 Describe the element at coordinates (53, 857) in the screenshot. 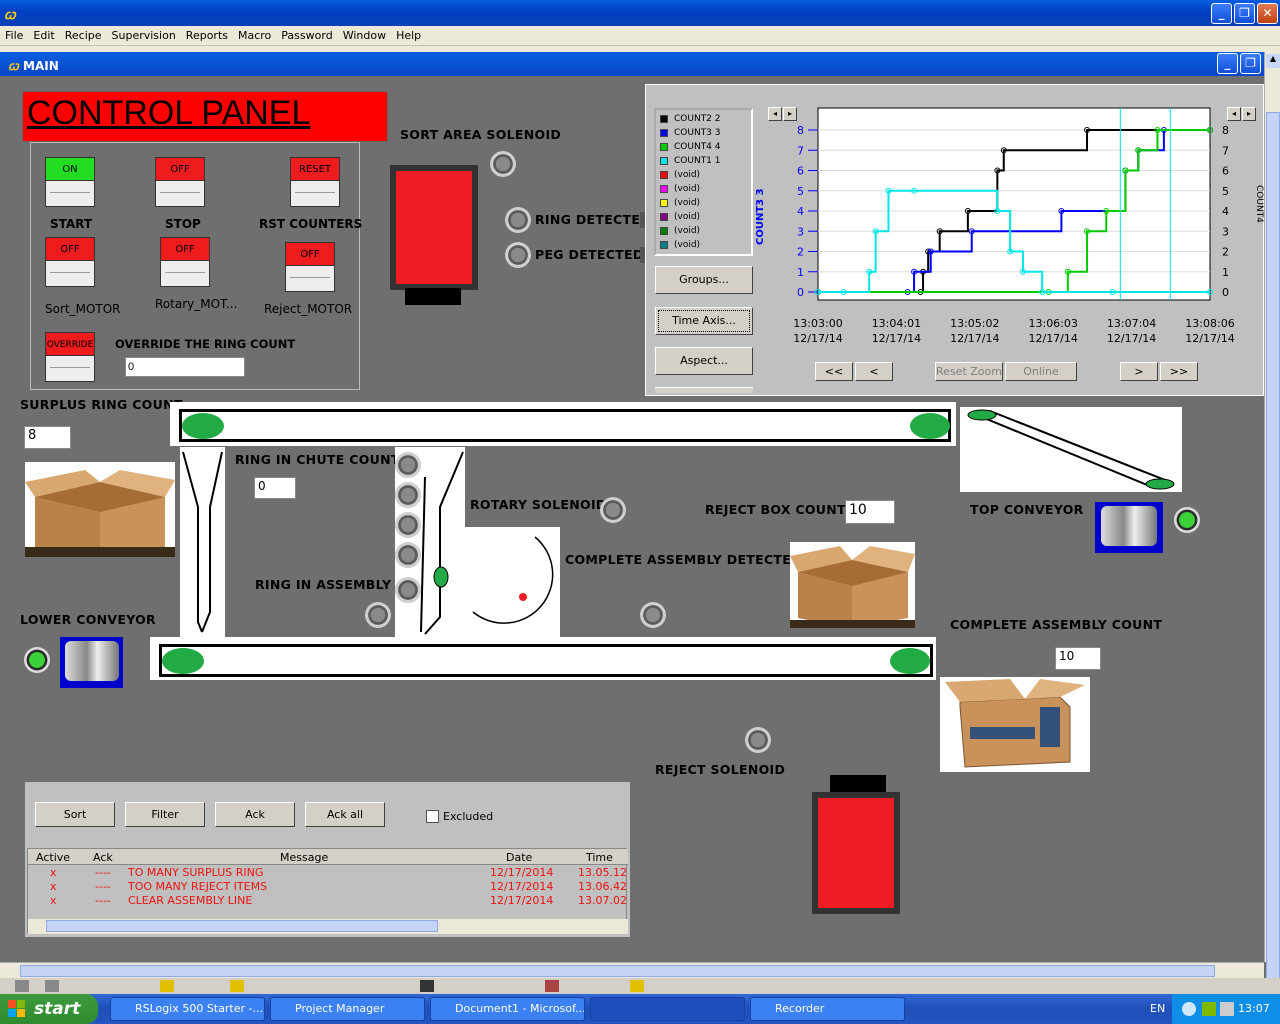

I see `col-active: Active` at that location.